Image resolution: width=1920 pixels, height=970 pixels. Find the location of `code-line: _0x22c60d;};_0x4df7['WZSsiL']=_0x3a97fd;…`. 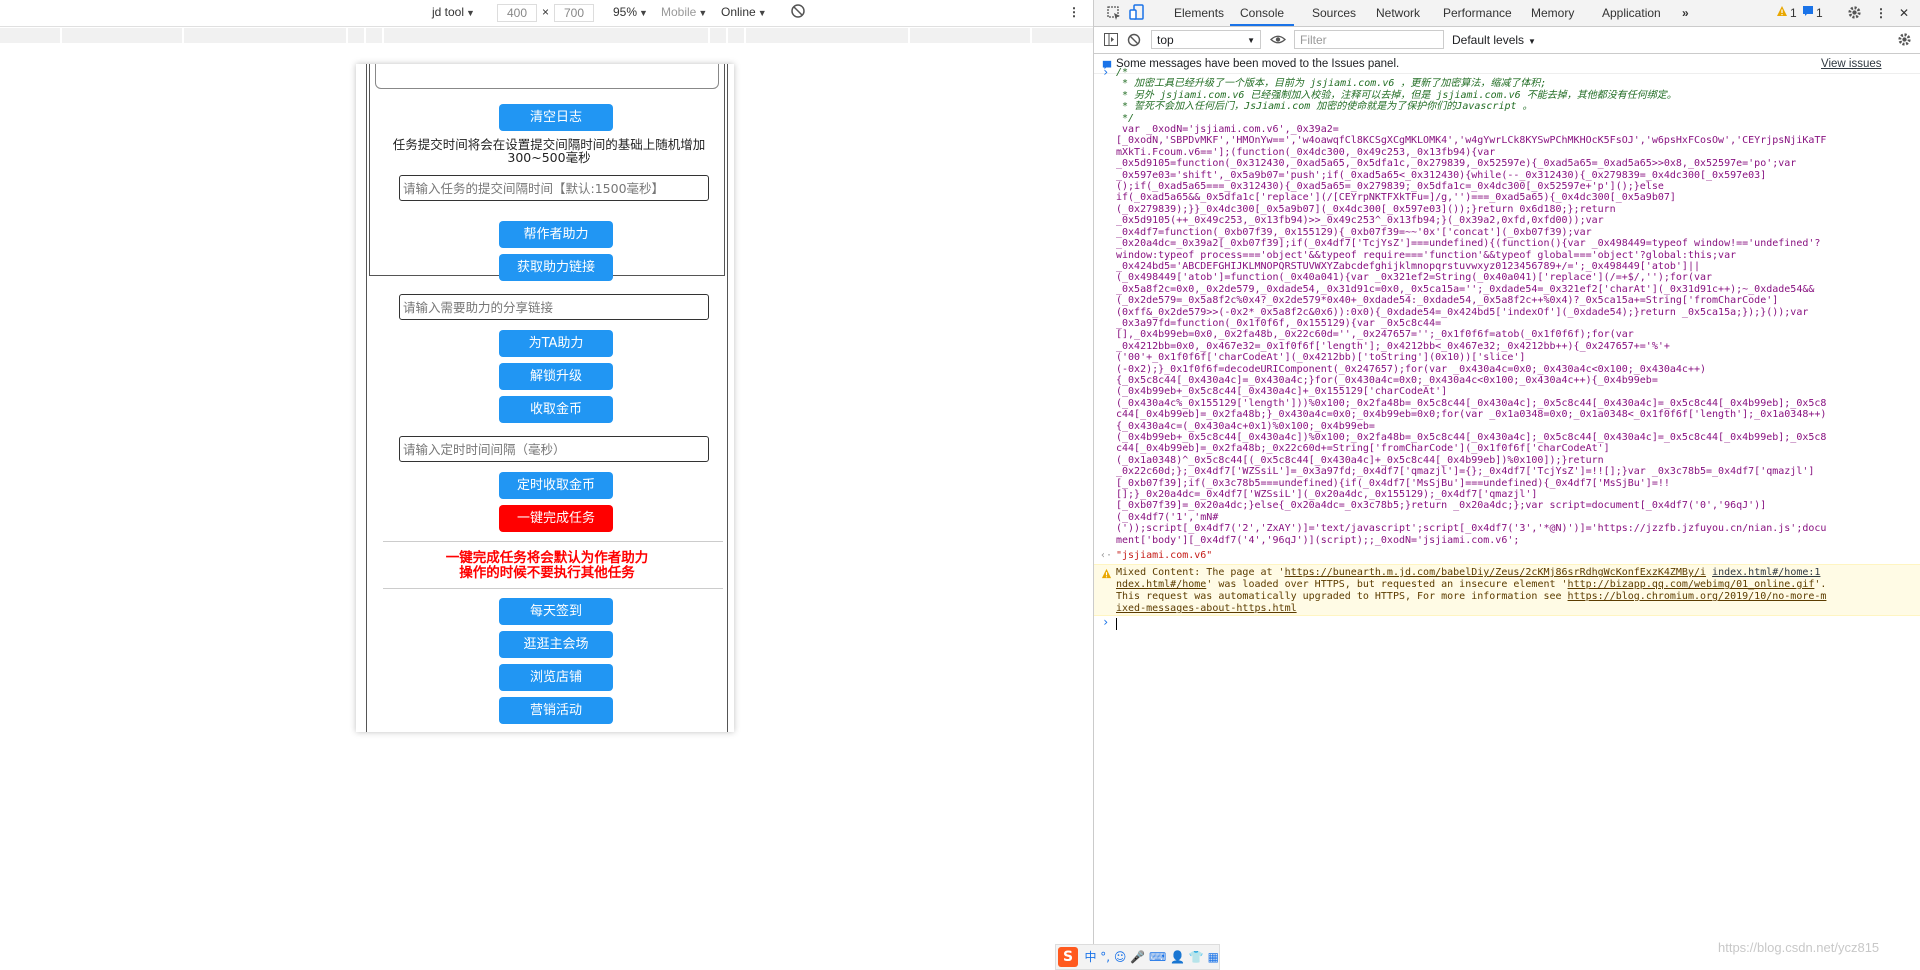

code-line: _0x22c60d;};_0x4df7['WZSsiL']=_0x3a97fd;… is located at coordinates (1465, 472).